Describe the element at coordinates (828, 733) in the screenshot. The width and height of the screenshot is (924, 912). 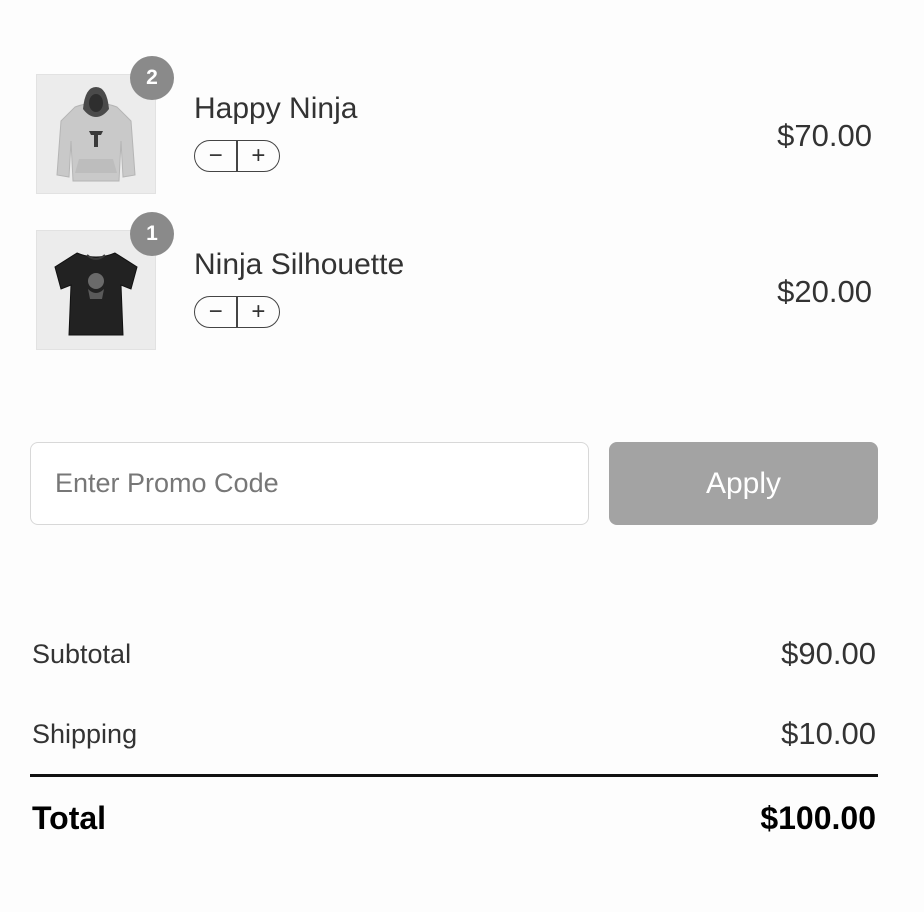
I see `shipping-value: $10.00` at that location.